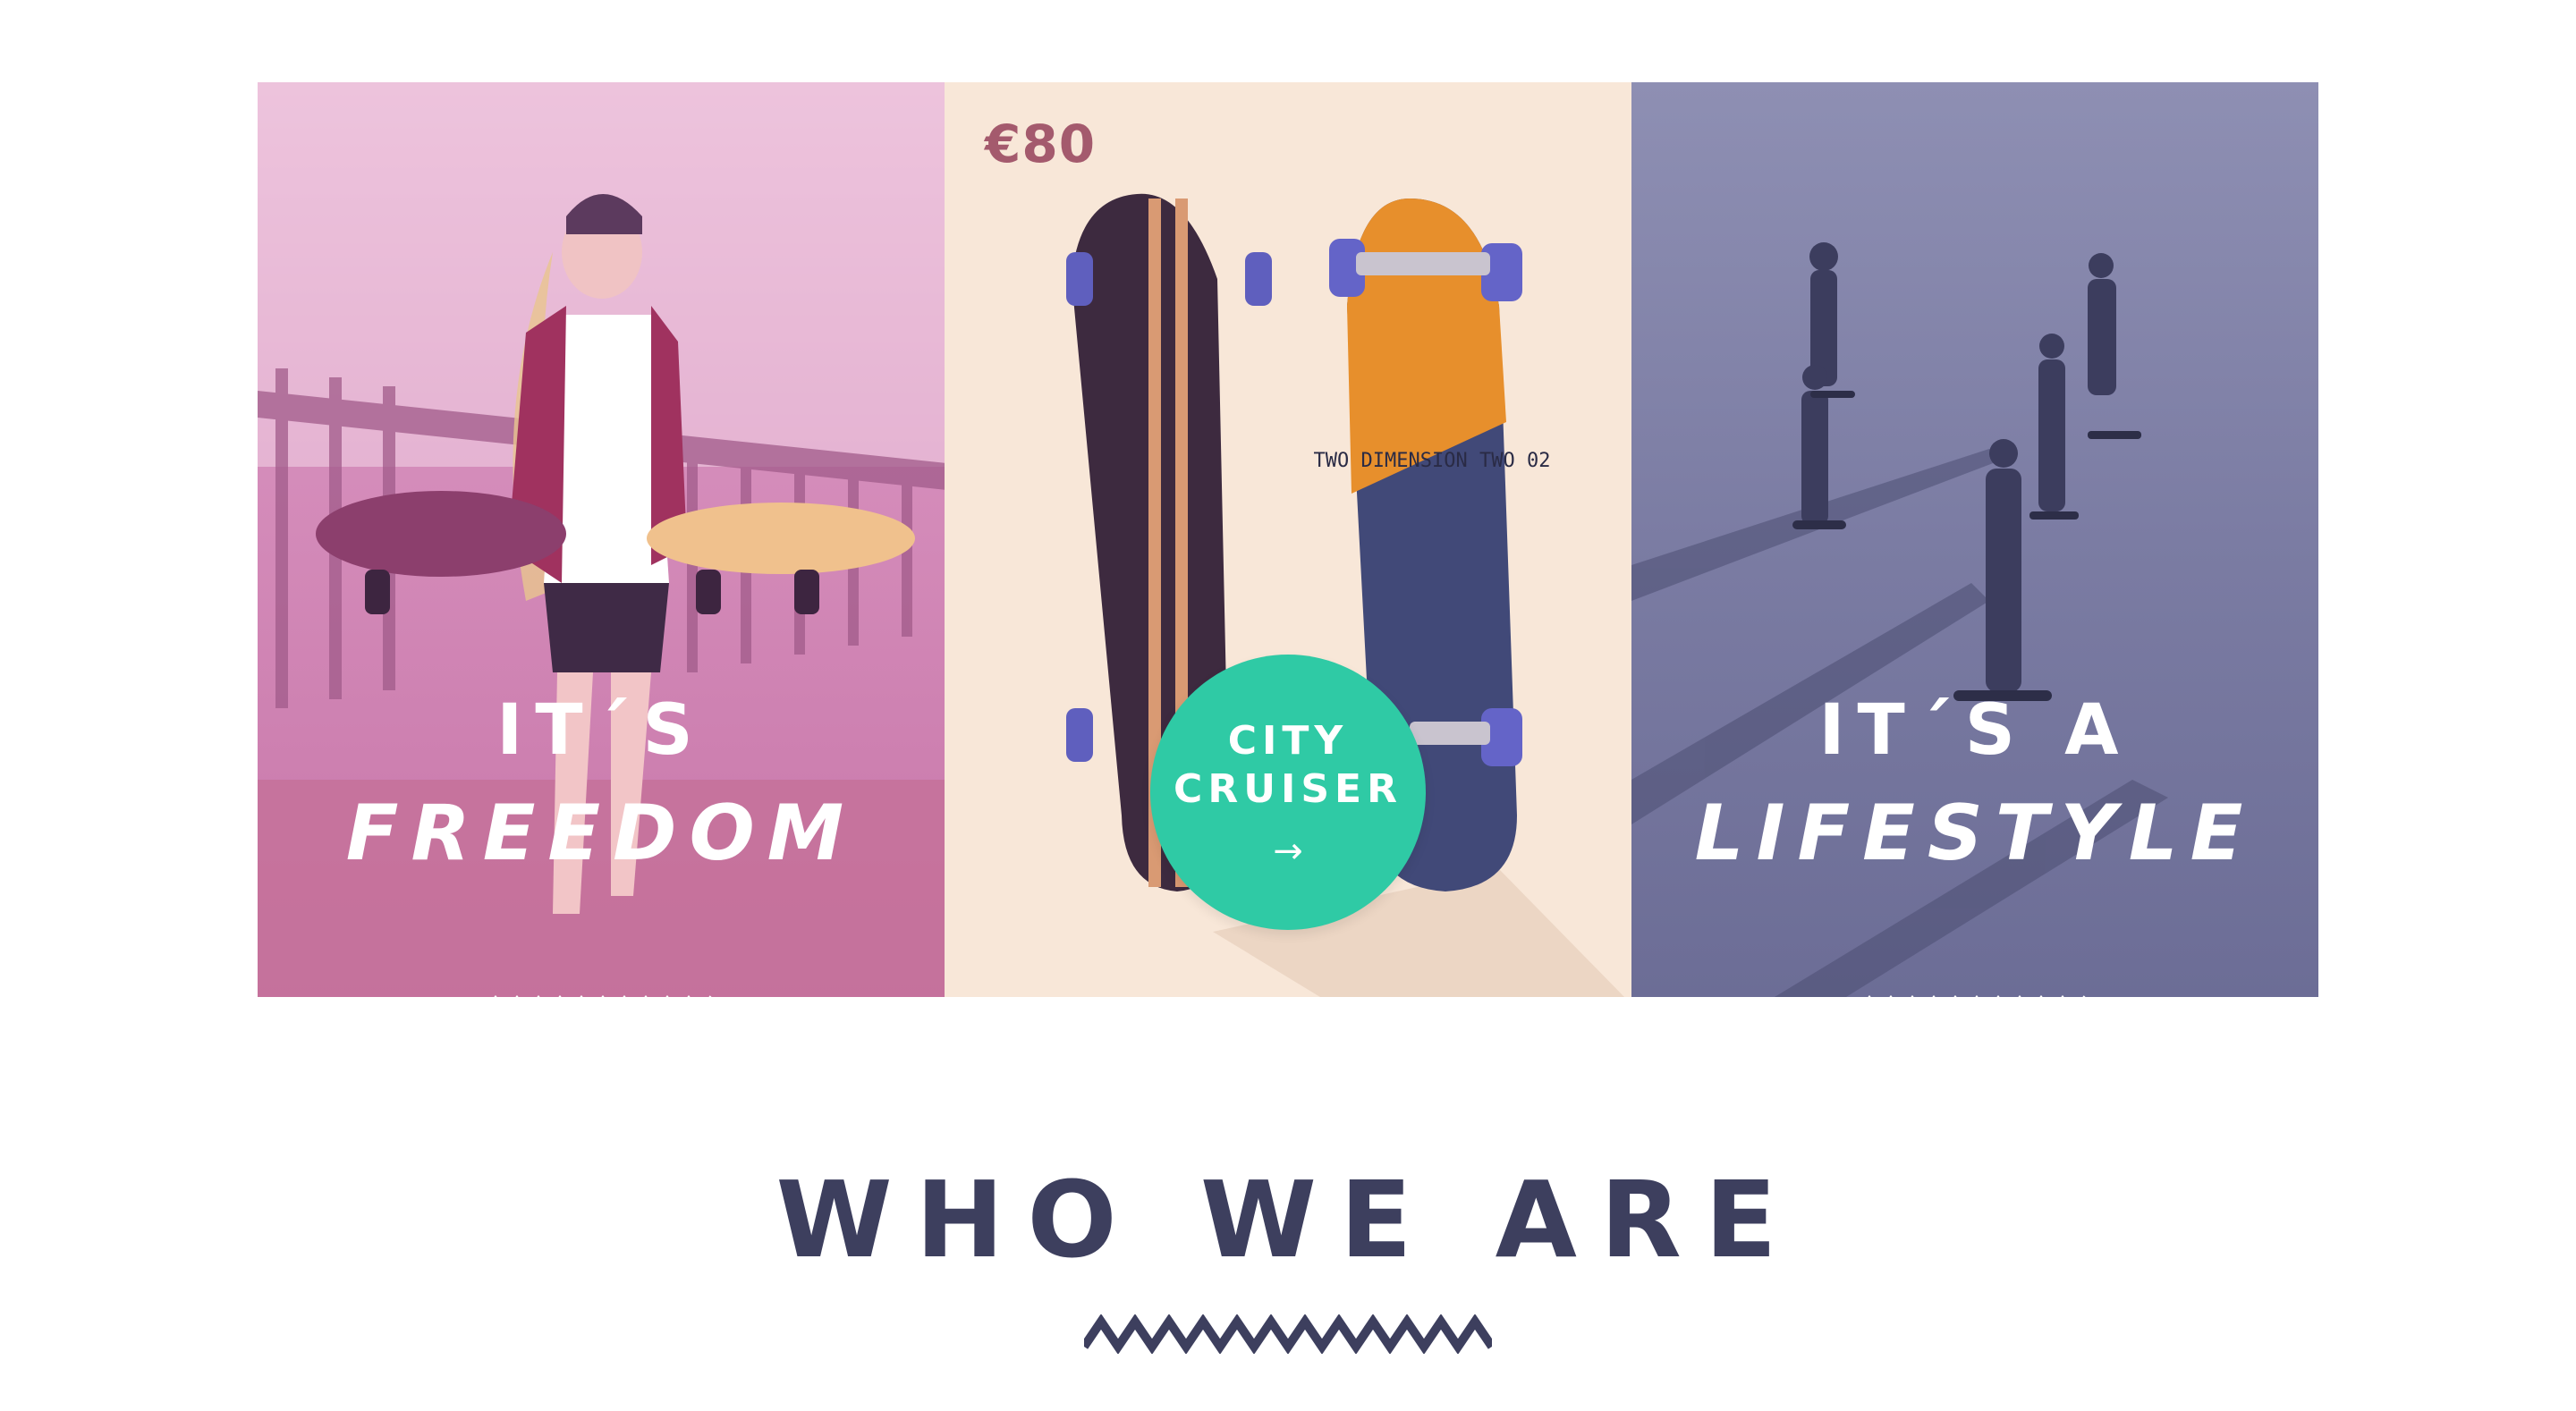  What do you see at coordinates (1288, 741) in the screenshot?
I see `cta-label-line1: CITY` at bounding box center [1288, 741].